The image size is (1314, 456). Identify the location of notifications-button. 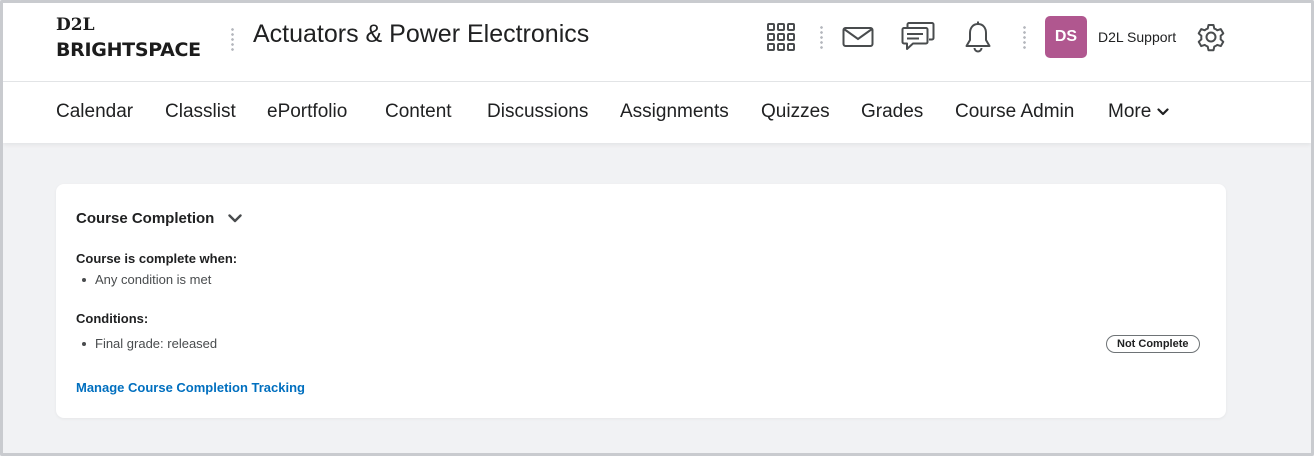
(978, 37).